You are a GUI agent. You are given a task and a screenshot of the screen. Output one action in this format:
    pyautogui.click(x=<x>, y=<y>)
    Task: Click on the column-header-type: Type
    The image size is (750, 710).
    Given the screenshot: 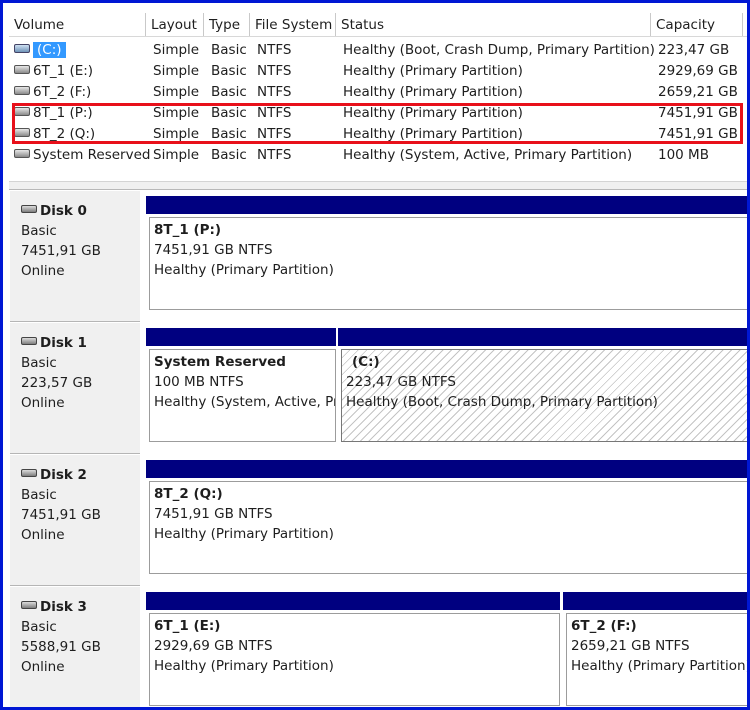 What is the action you would take?
    pyautogui.click(x=227, y=24)
    